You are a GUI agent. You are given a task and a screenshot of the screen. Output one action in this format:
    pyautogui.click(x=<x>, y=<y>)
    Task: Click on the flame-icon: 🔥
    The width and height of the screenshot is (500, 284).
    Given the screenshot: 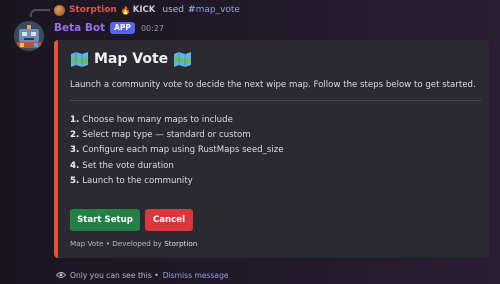 What is the action you would take?
    pyautogui.click(x=125, y=10)
    